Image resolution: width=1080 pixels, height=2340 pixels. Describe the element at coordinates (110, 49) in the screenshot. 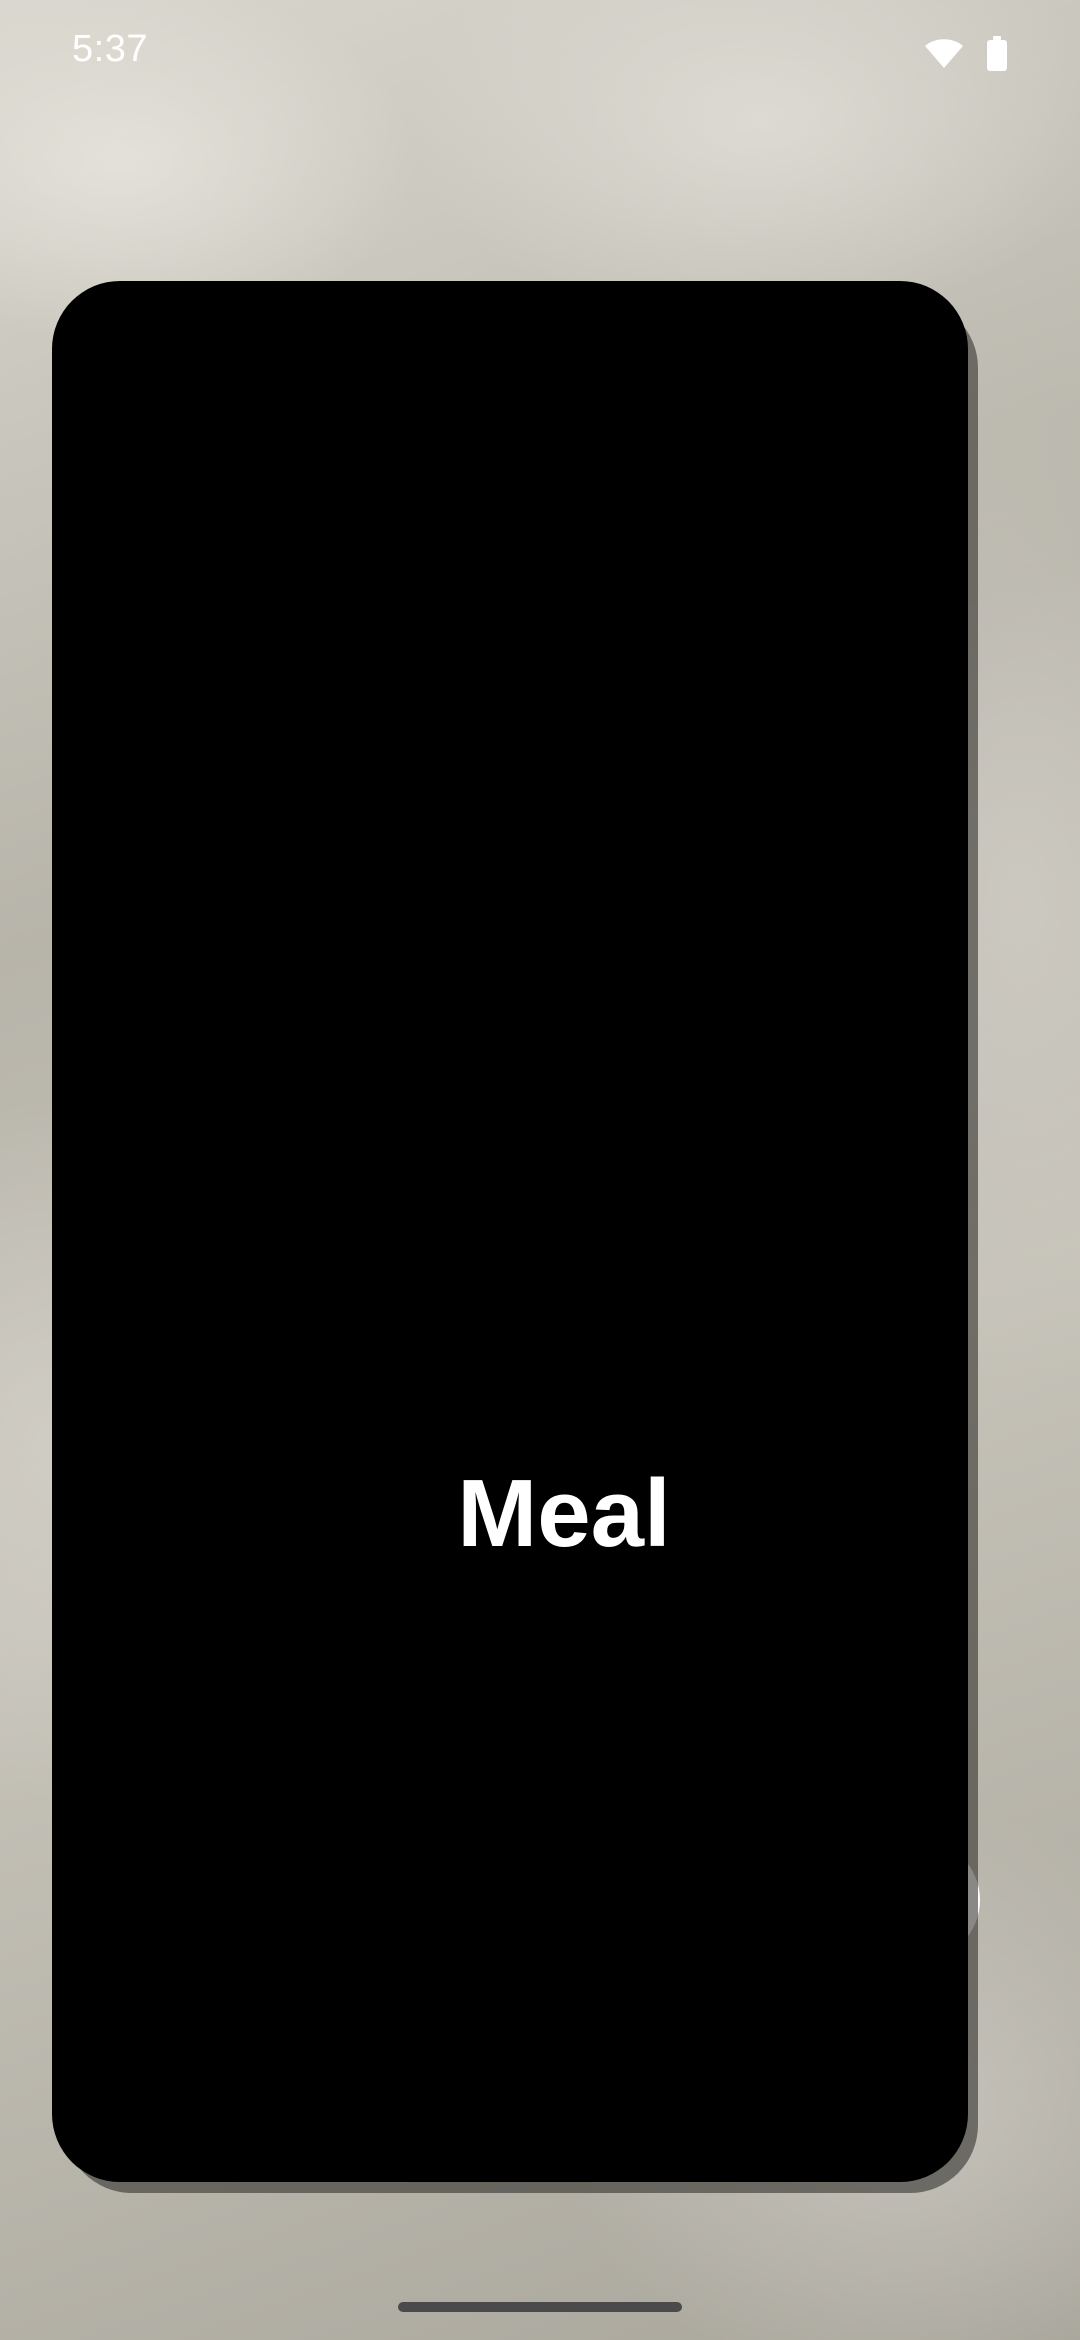

I see `status-time: 5:37` at that location.